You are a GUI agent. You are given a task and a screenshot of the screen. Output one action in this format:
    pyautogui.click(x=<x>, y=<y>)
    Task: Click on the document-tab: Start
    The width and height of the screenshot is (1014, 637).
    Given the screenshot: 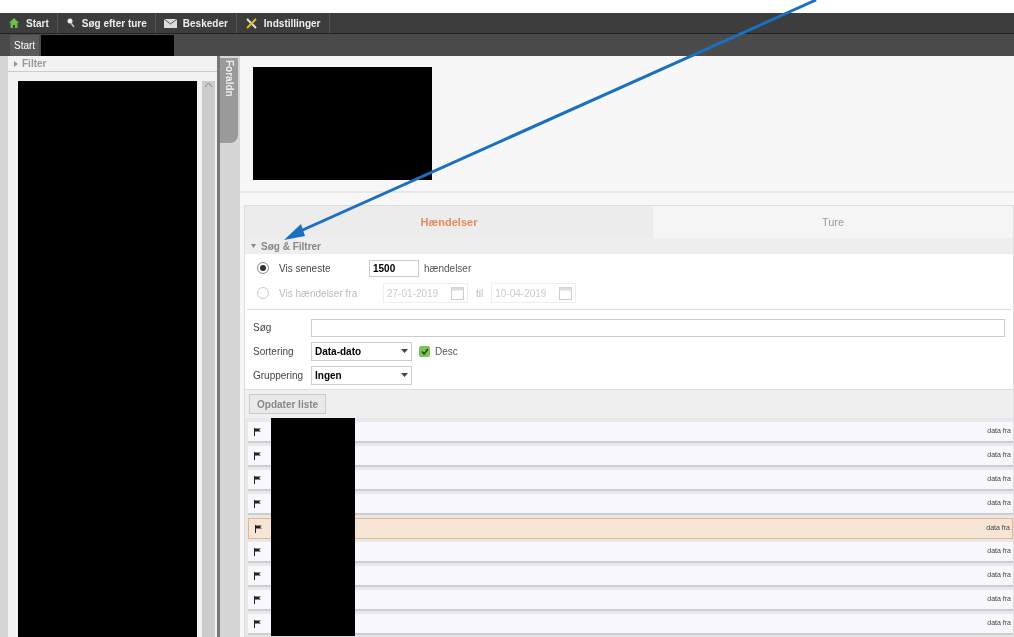 What is the action you would take?
    pyautogui.click(x=25, y=45)
    